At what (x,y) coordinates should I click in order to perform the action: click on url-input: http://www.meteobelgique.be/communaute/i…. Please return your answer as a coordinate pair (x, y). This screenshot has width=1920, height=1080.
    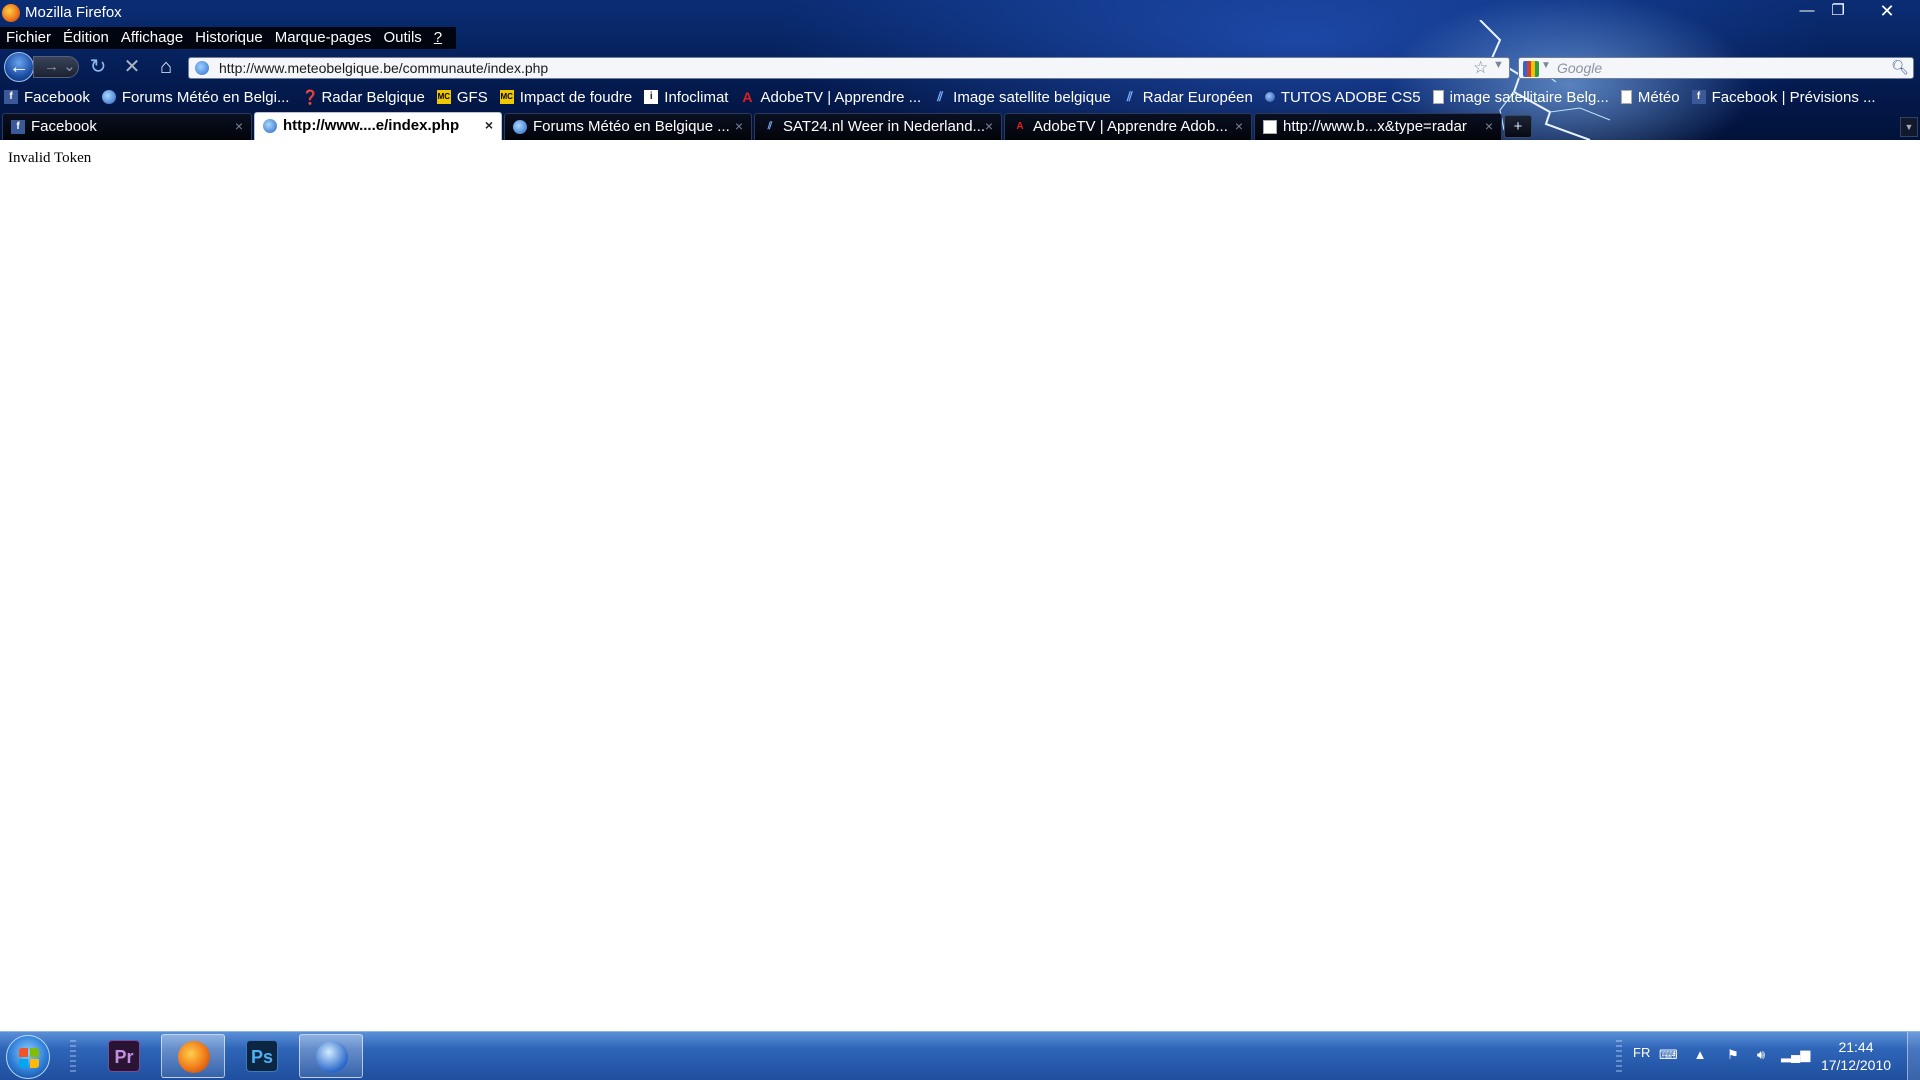
    Looking at the image, I should click on (383, 68).